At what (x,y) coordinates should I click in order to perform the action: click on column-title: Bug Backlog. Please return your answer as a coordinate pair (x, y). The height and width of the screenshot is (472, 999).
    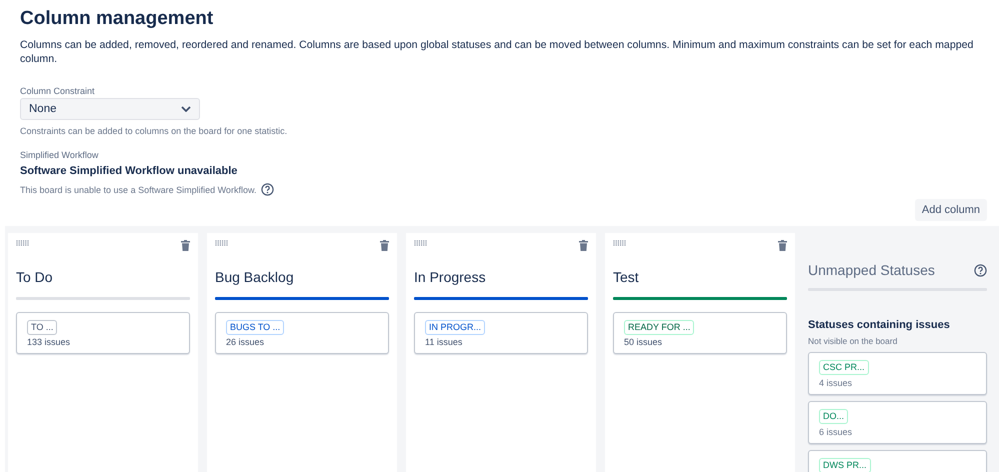
    Looking at the image, I should click on (302, 277).